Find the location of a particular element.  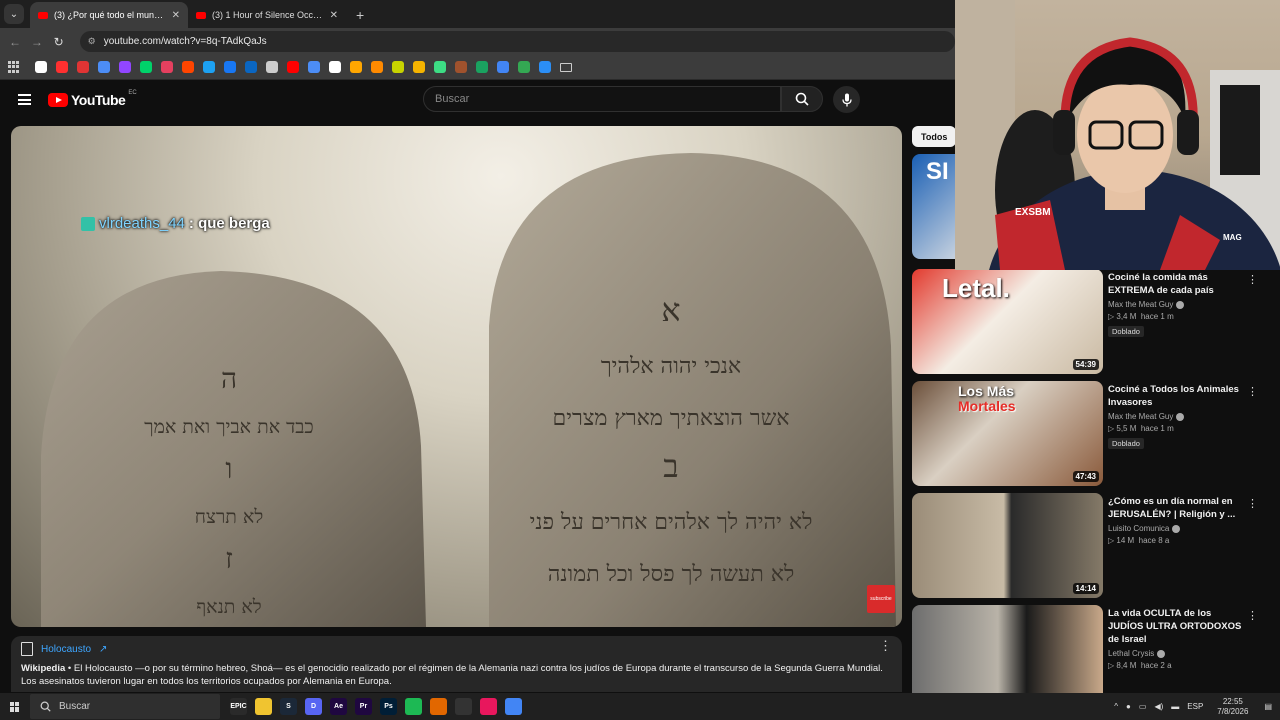

info-panel-header: Holocausto ↗ is located at coordinates (456, 649).